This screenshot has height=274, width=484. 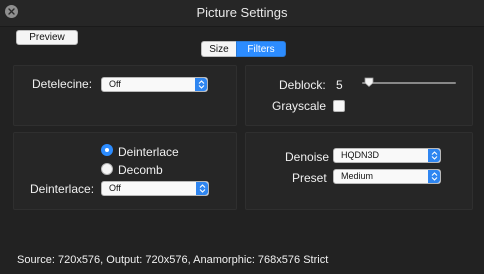 I want to click on deblock-slider, so click(x=409, y=83).